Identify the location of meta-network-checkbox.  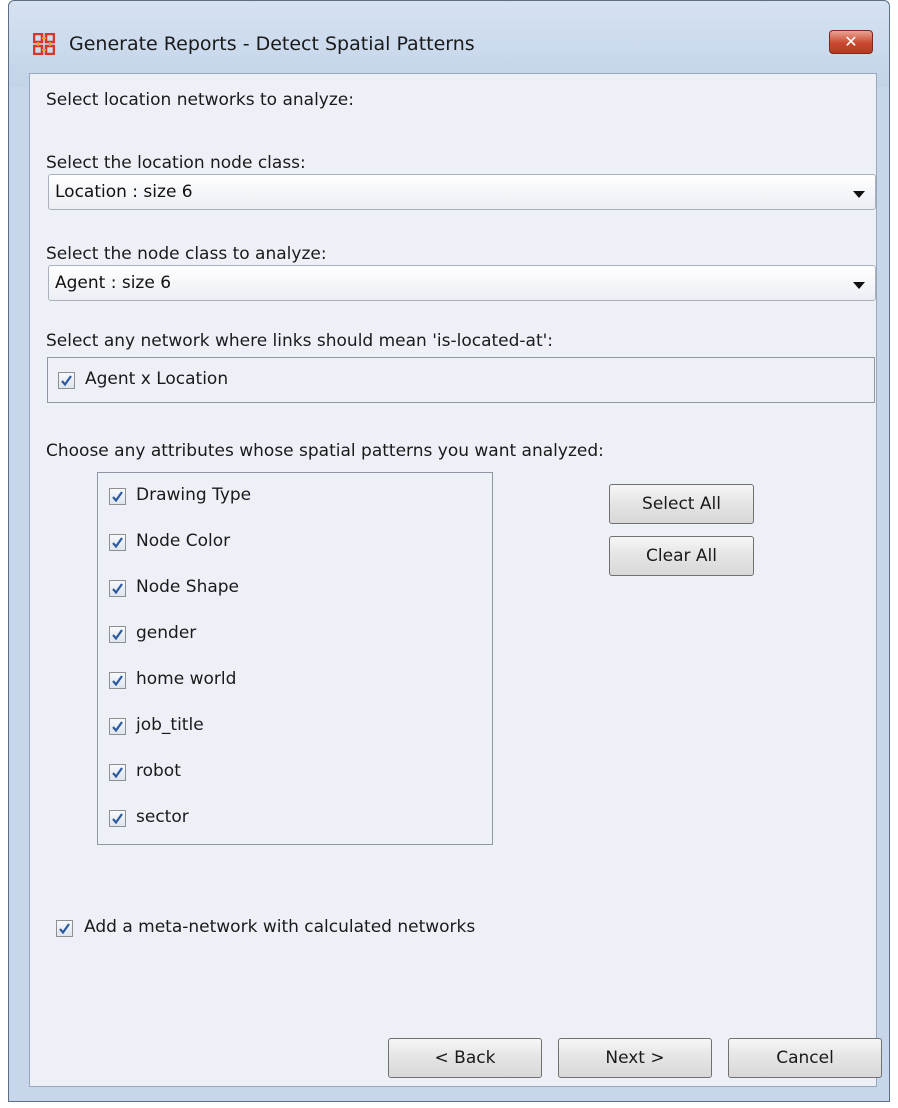
(64, 928).